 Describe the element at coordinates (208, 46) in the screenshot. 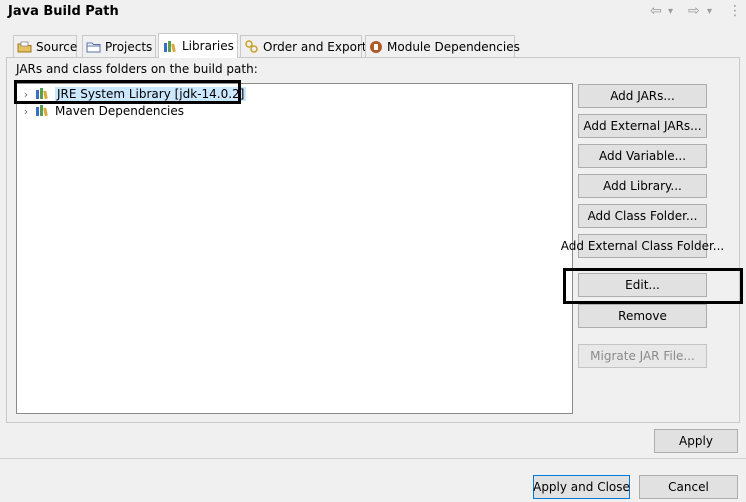

I see `tab-label: Libraries` at that location.